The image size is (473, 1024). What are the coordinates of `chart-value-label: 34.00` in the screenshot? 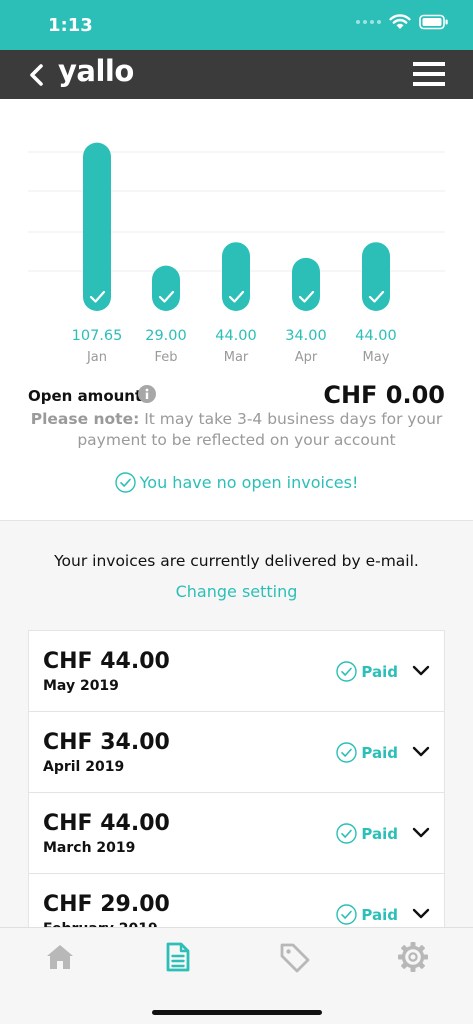 It's located at (306, 336).